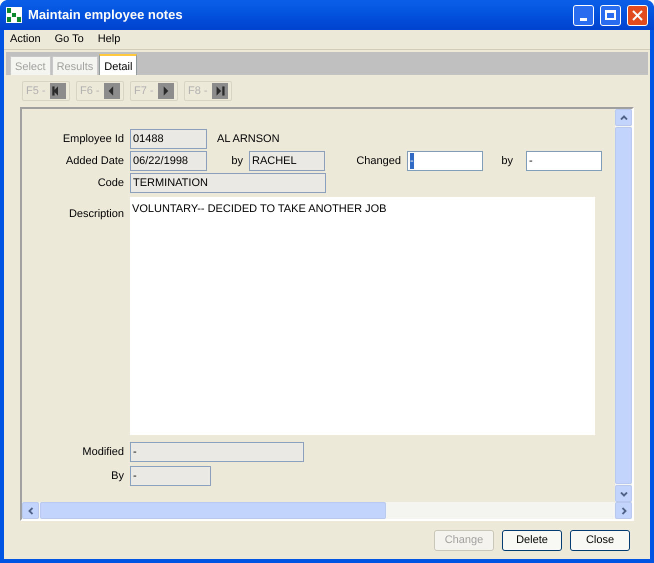 The height and width of the screenshot is (563, 654). Describe the element at coordinates (30, 510) in the screenshot. I see `scroll-left-button` at that location.